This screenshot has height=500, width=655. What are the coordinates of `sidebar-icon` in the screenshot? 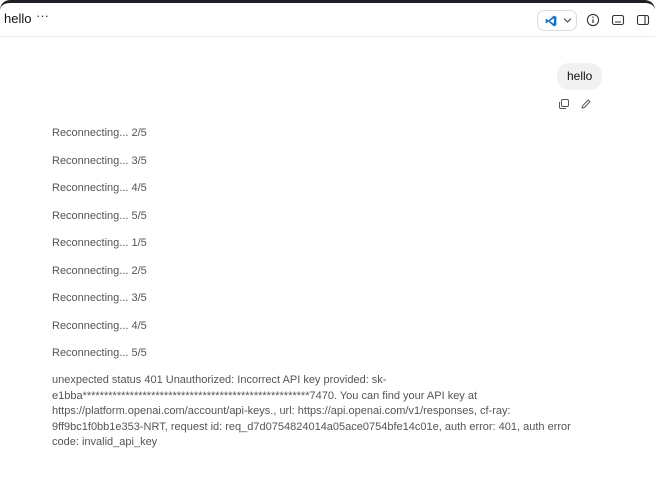 It's located at (643, 20).